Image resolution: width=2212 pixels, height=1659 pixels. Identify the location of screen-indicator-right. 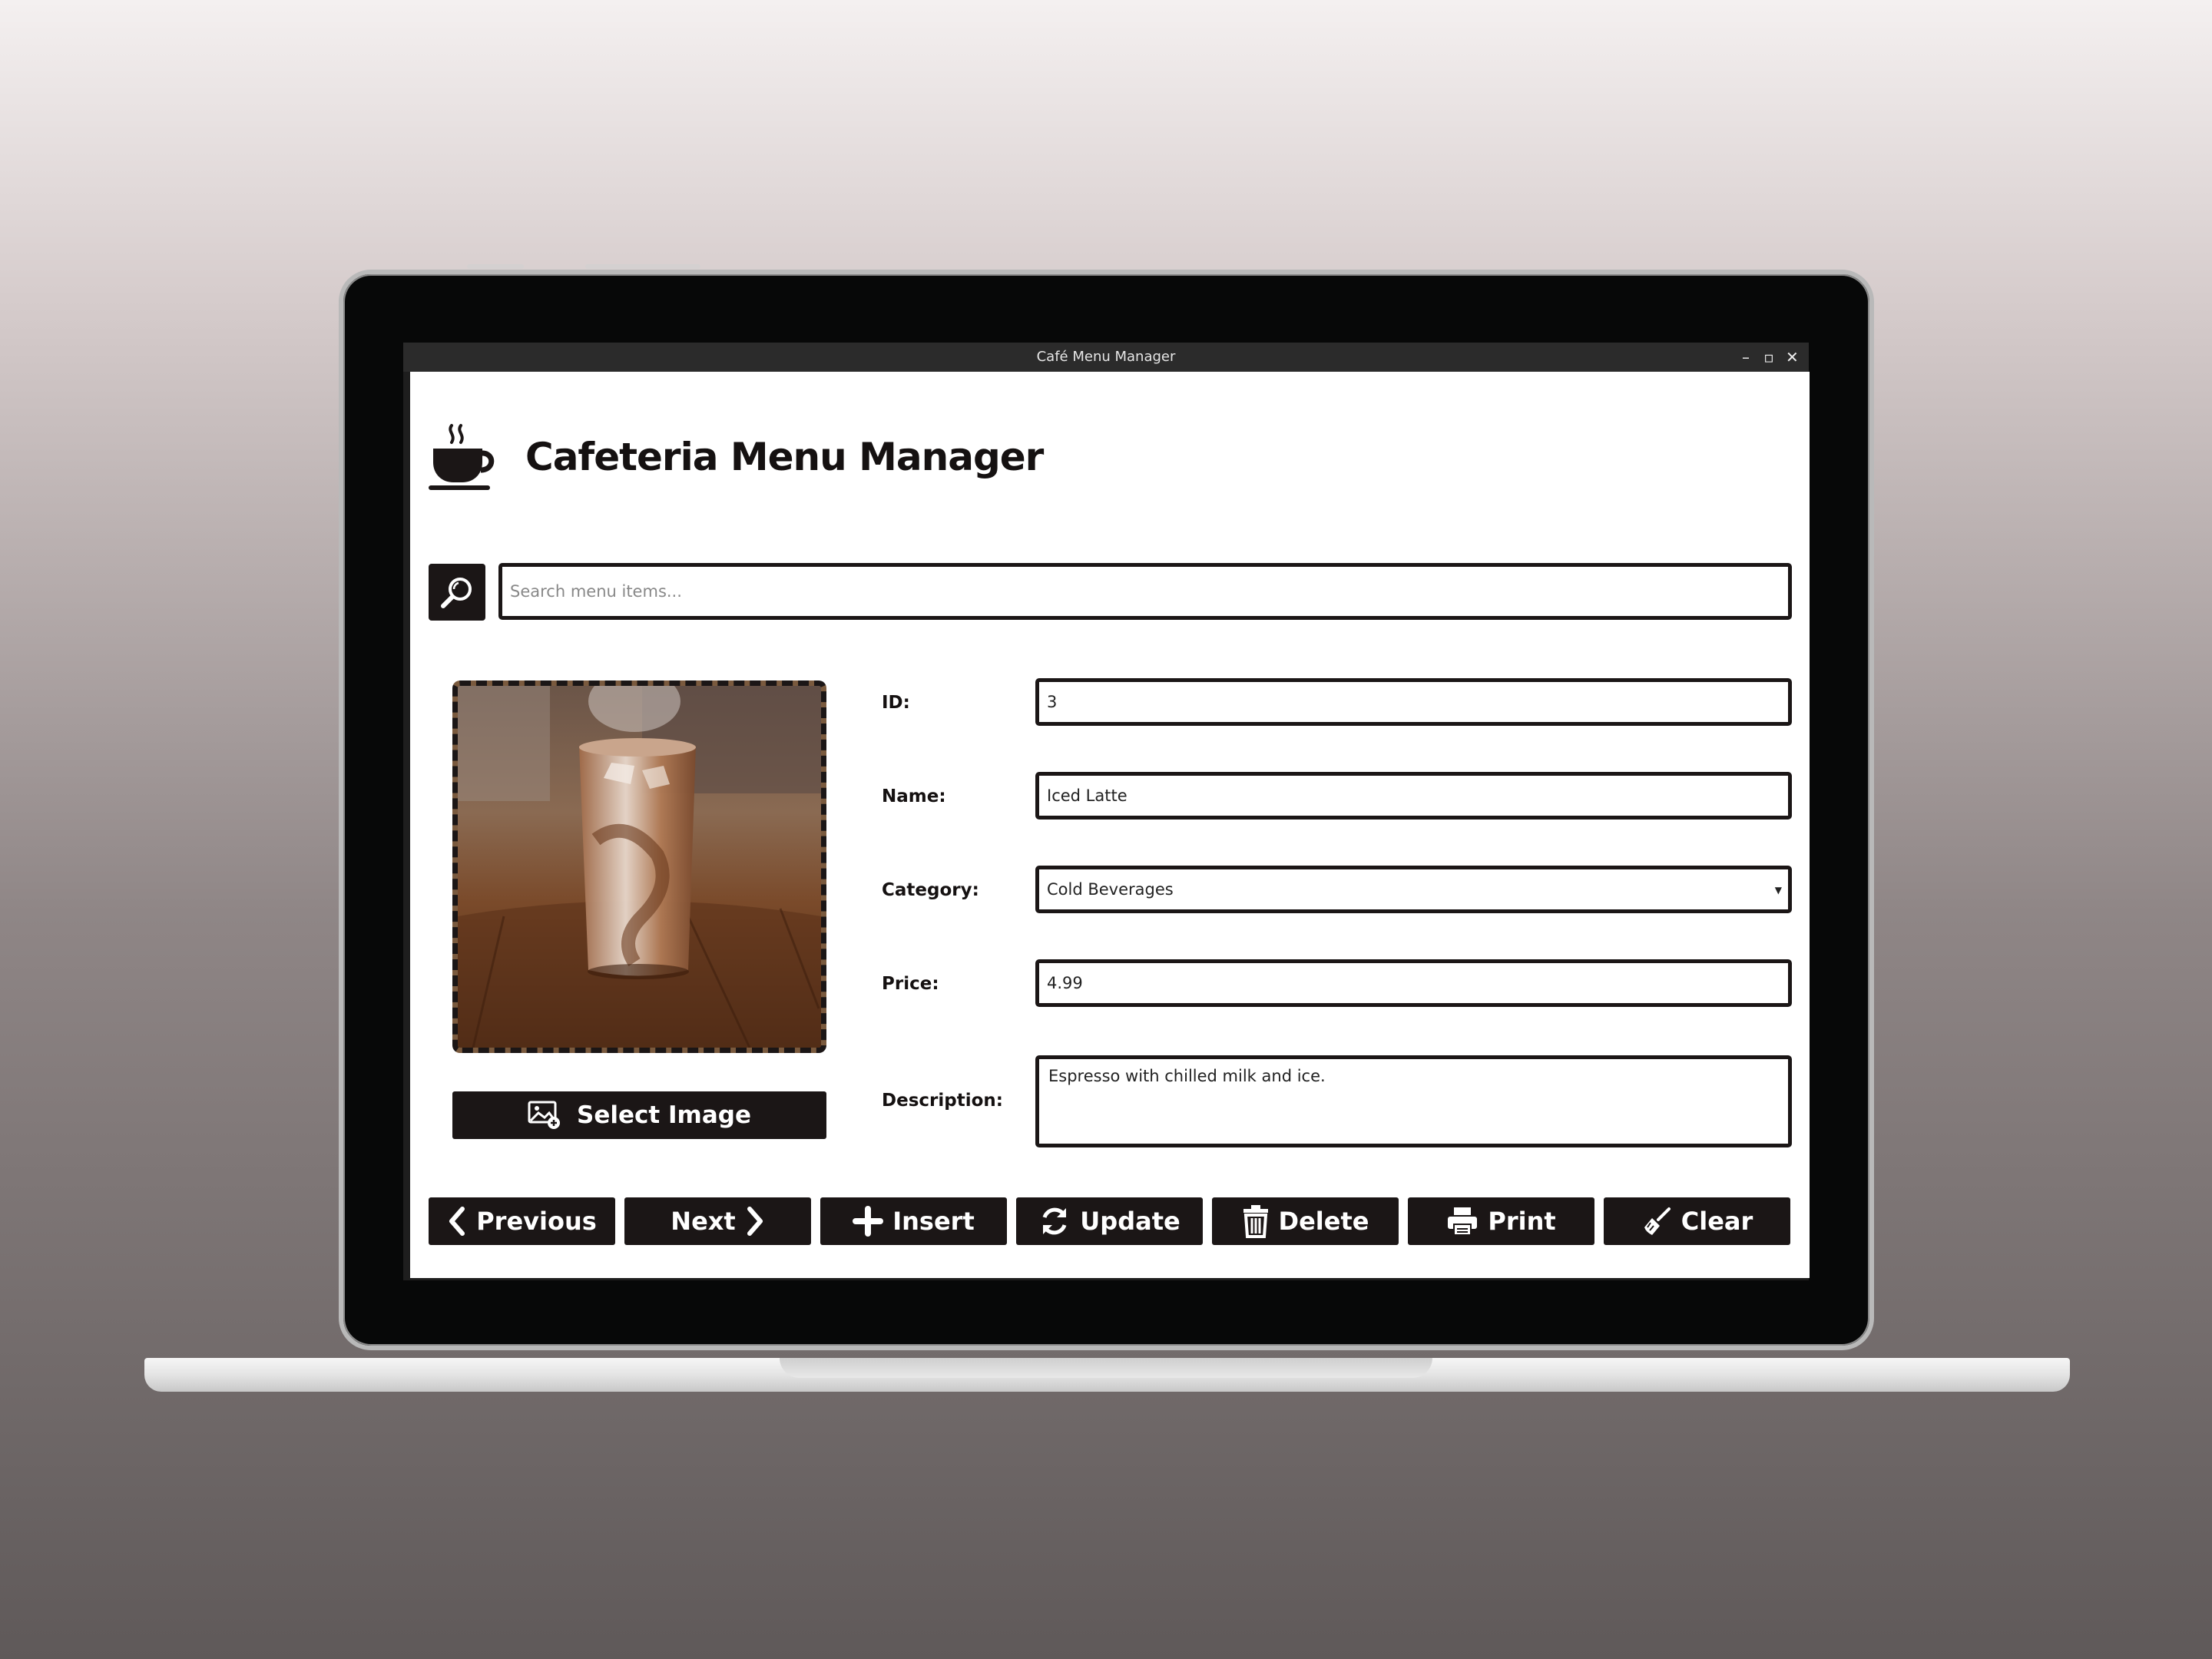
(643, 266).